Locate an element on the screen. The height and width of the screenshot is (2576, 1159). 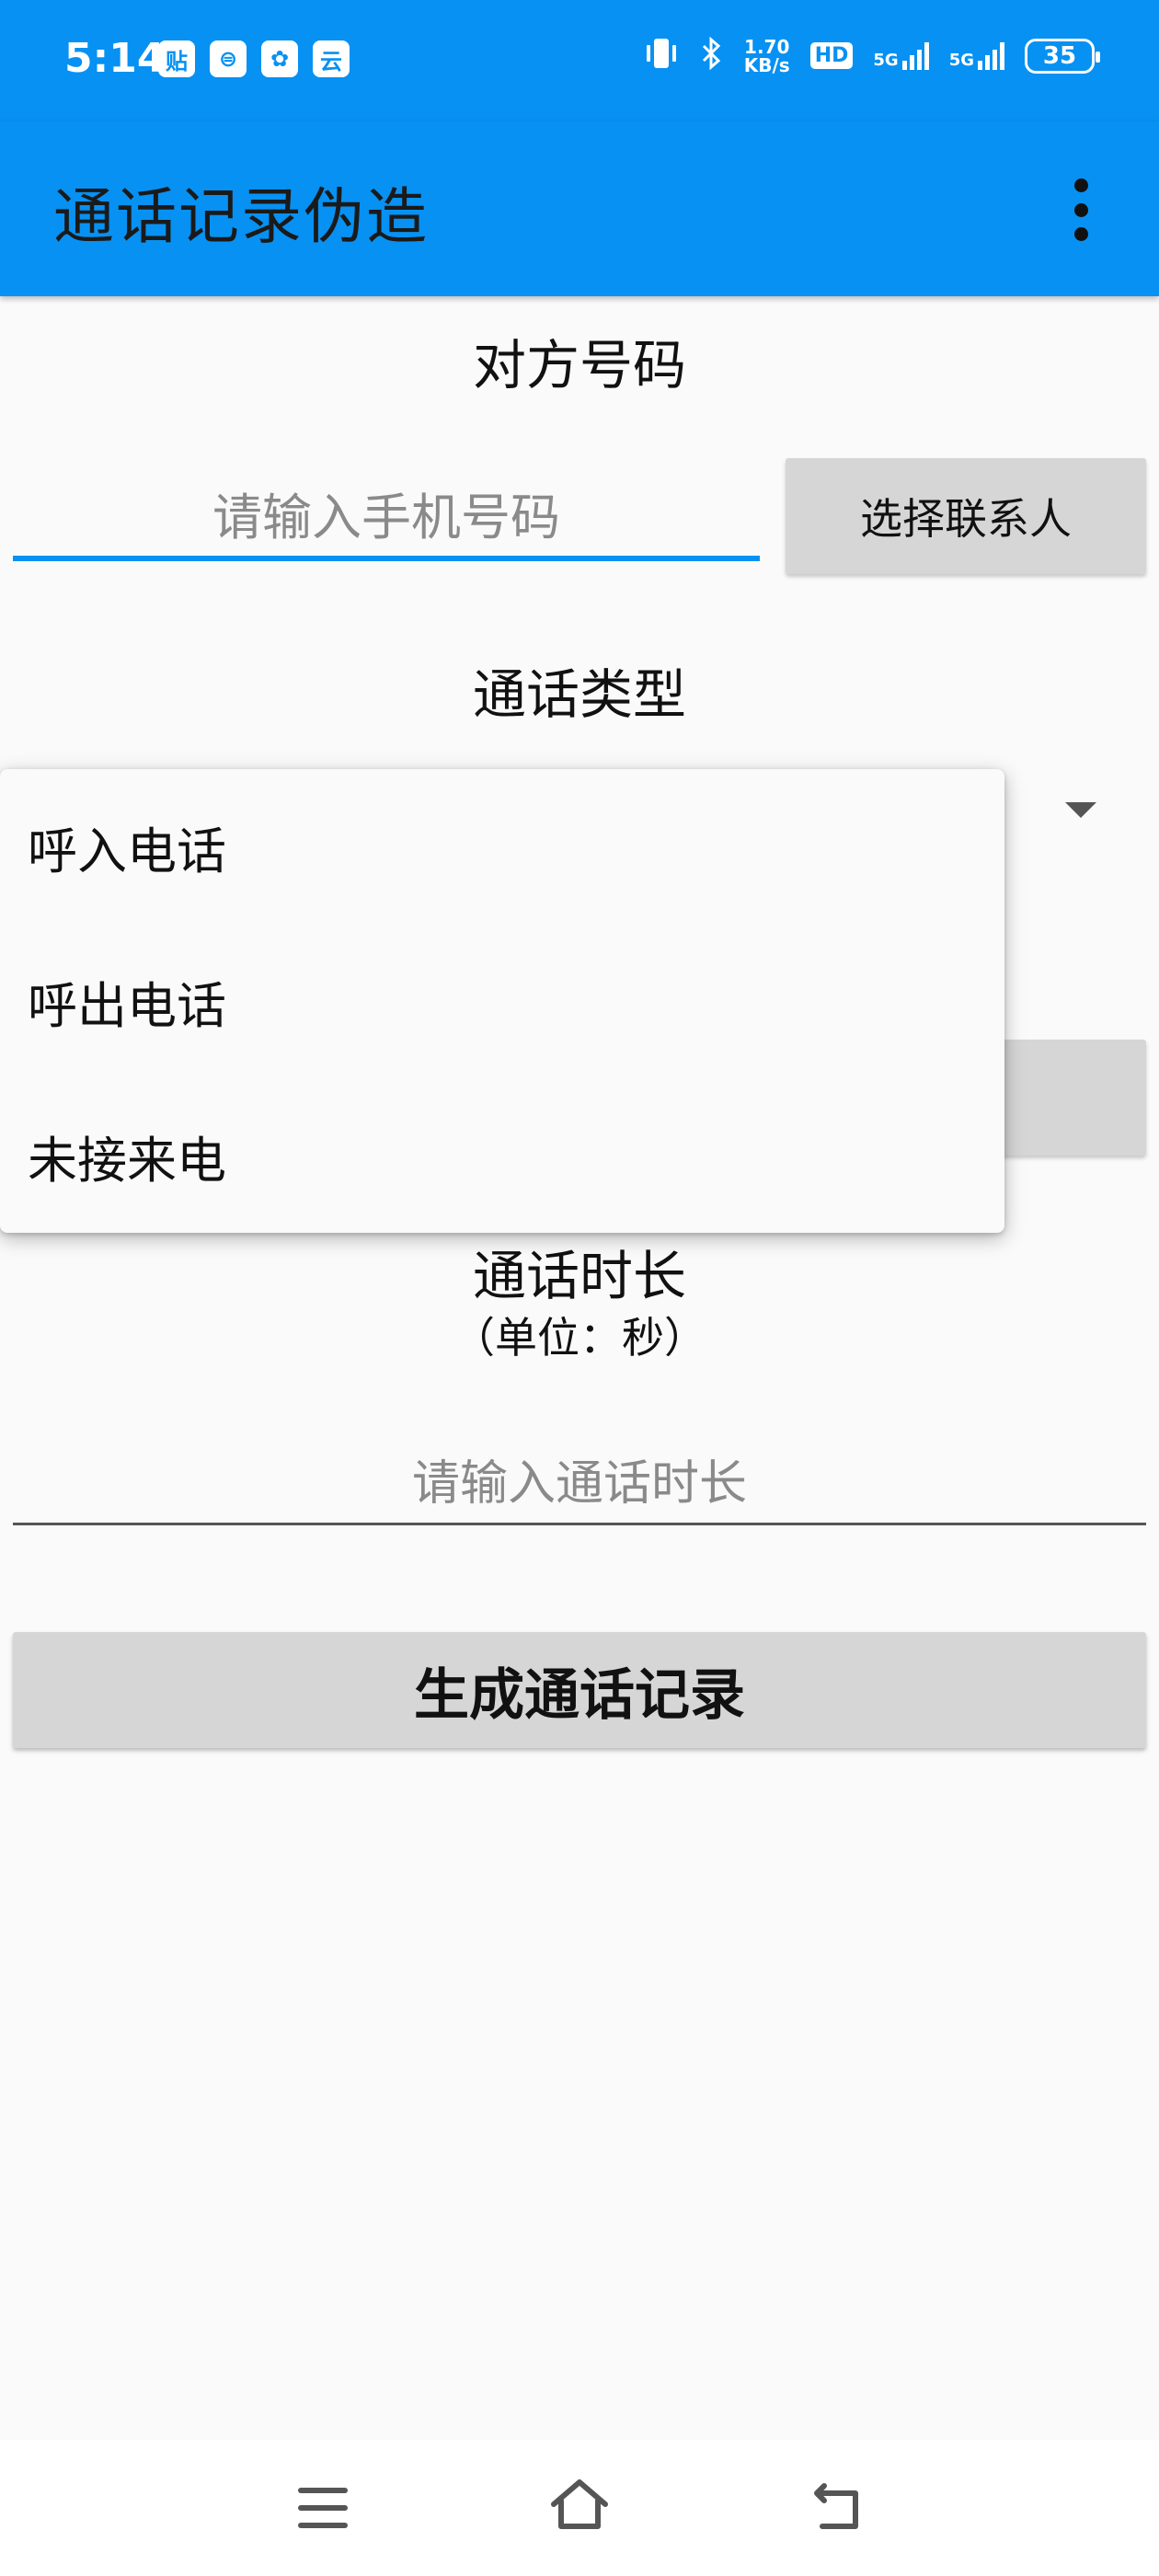
network-speed: 1.70 KB/s is located at coordinates (766, 55).